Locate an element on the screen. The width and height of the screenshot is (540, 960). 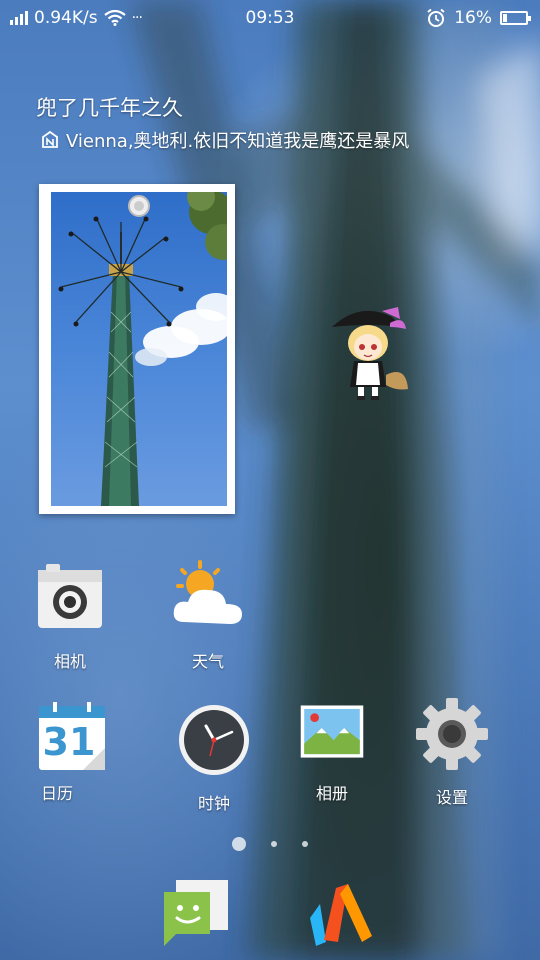
page-indicator is located at coordinates (270, 842).